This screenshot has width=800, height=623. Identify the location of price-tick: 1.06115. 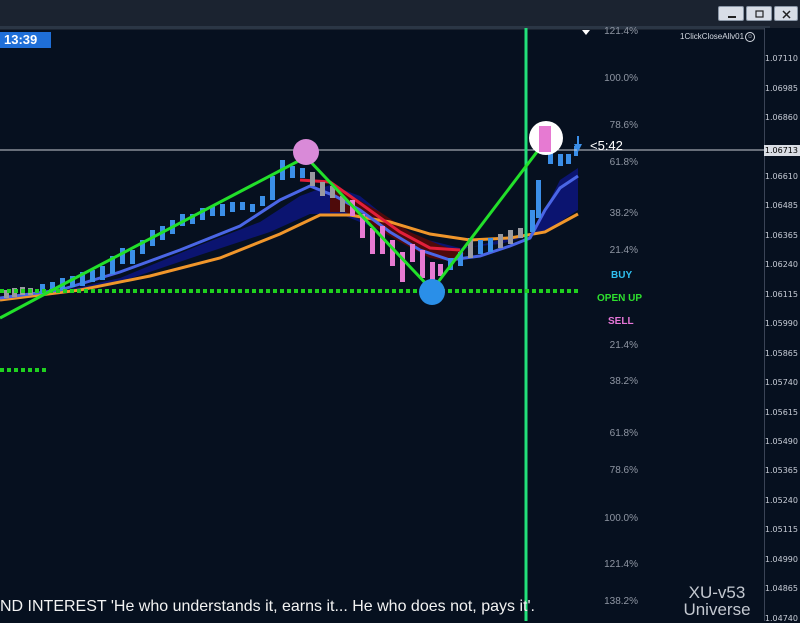
(781, 294).